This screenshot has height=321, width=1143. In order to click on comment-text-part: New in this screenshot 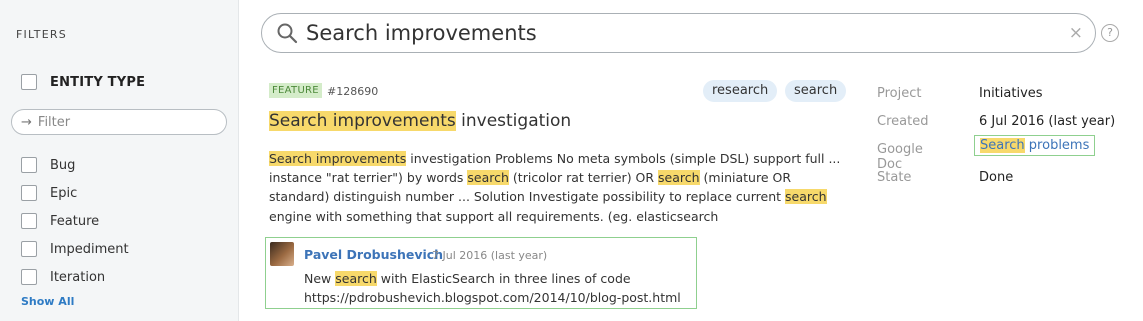, I will do `click(320, 278)`.